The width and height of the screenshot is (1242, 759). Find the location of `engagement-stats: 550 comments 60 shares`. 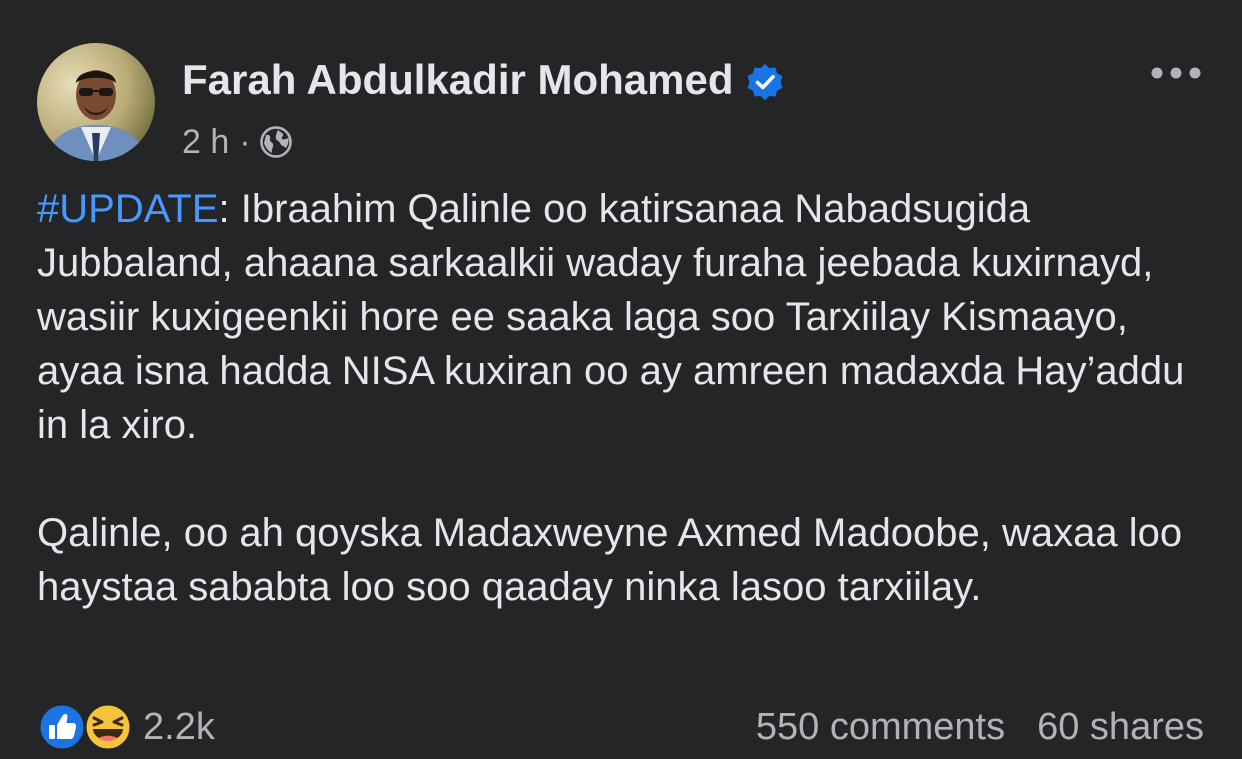

engagement-stats: 550 comments 60 shares is located at coordinates (980, 727).